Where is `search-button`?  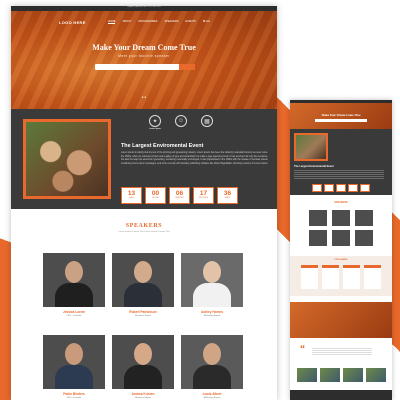 search-button is located at coordinates (187, 67).